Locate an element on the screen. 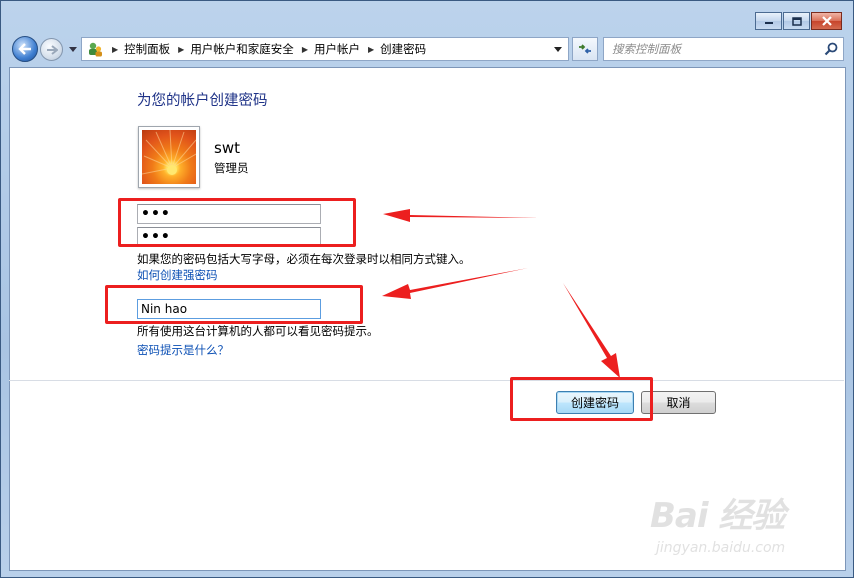  refresh-icon is located at coordinates (585, 49).